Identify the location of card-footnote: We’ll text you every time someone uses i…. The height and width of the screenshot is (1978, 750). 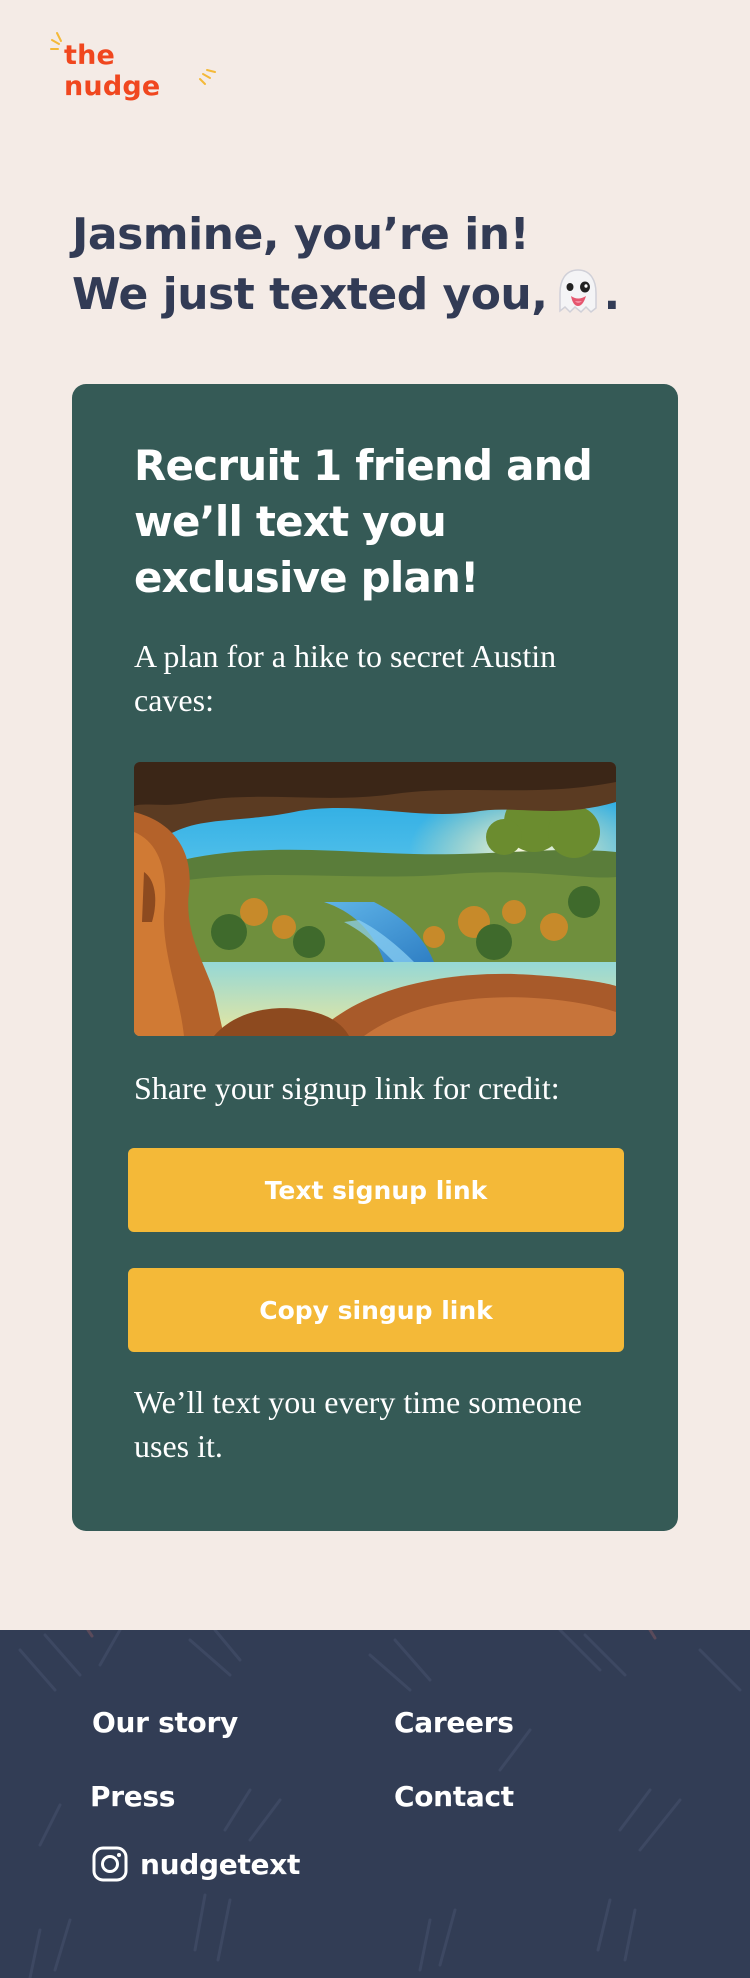
(358, 1424).